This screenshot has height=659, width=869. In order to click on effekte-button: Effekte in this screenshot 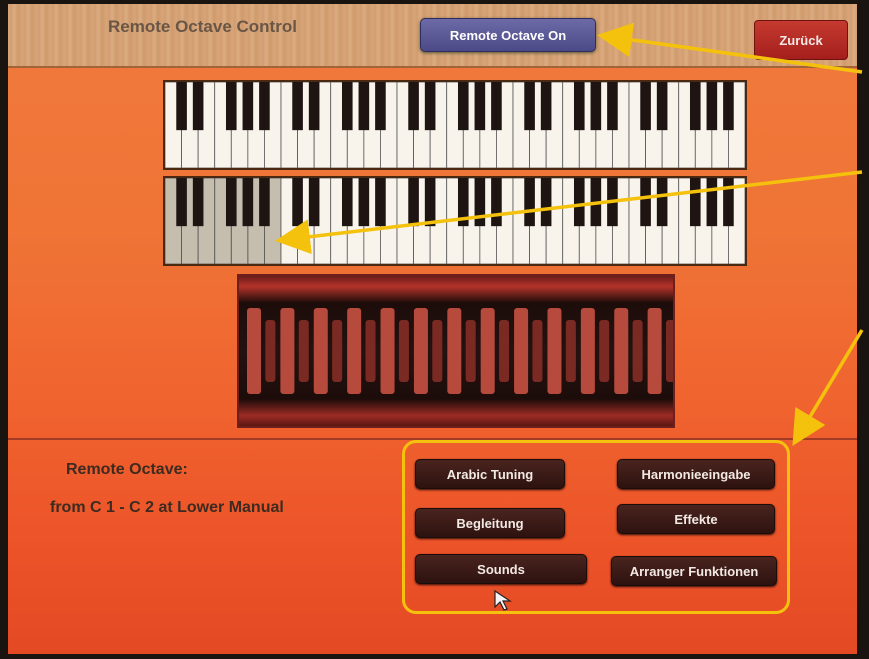, I will do `click(696, 519)`.